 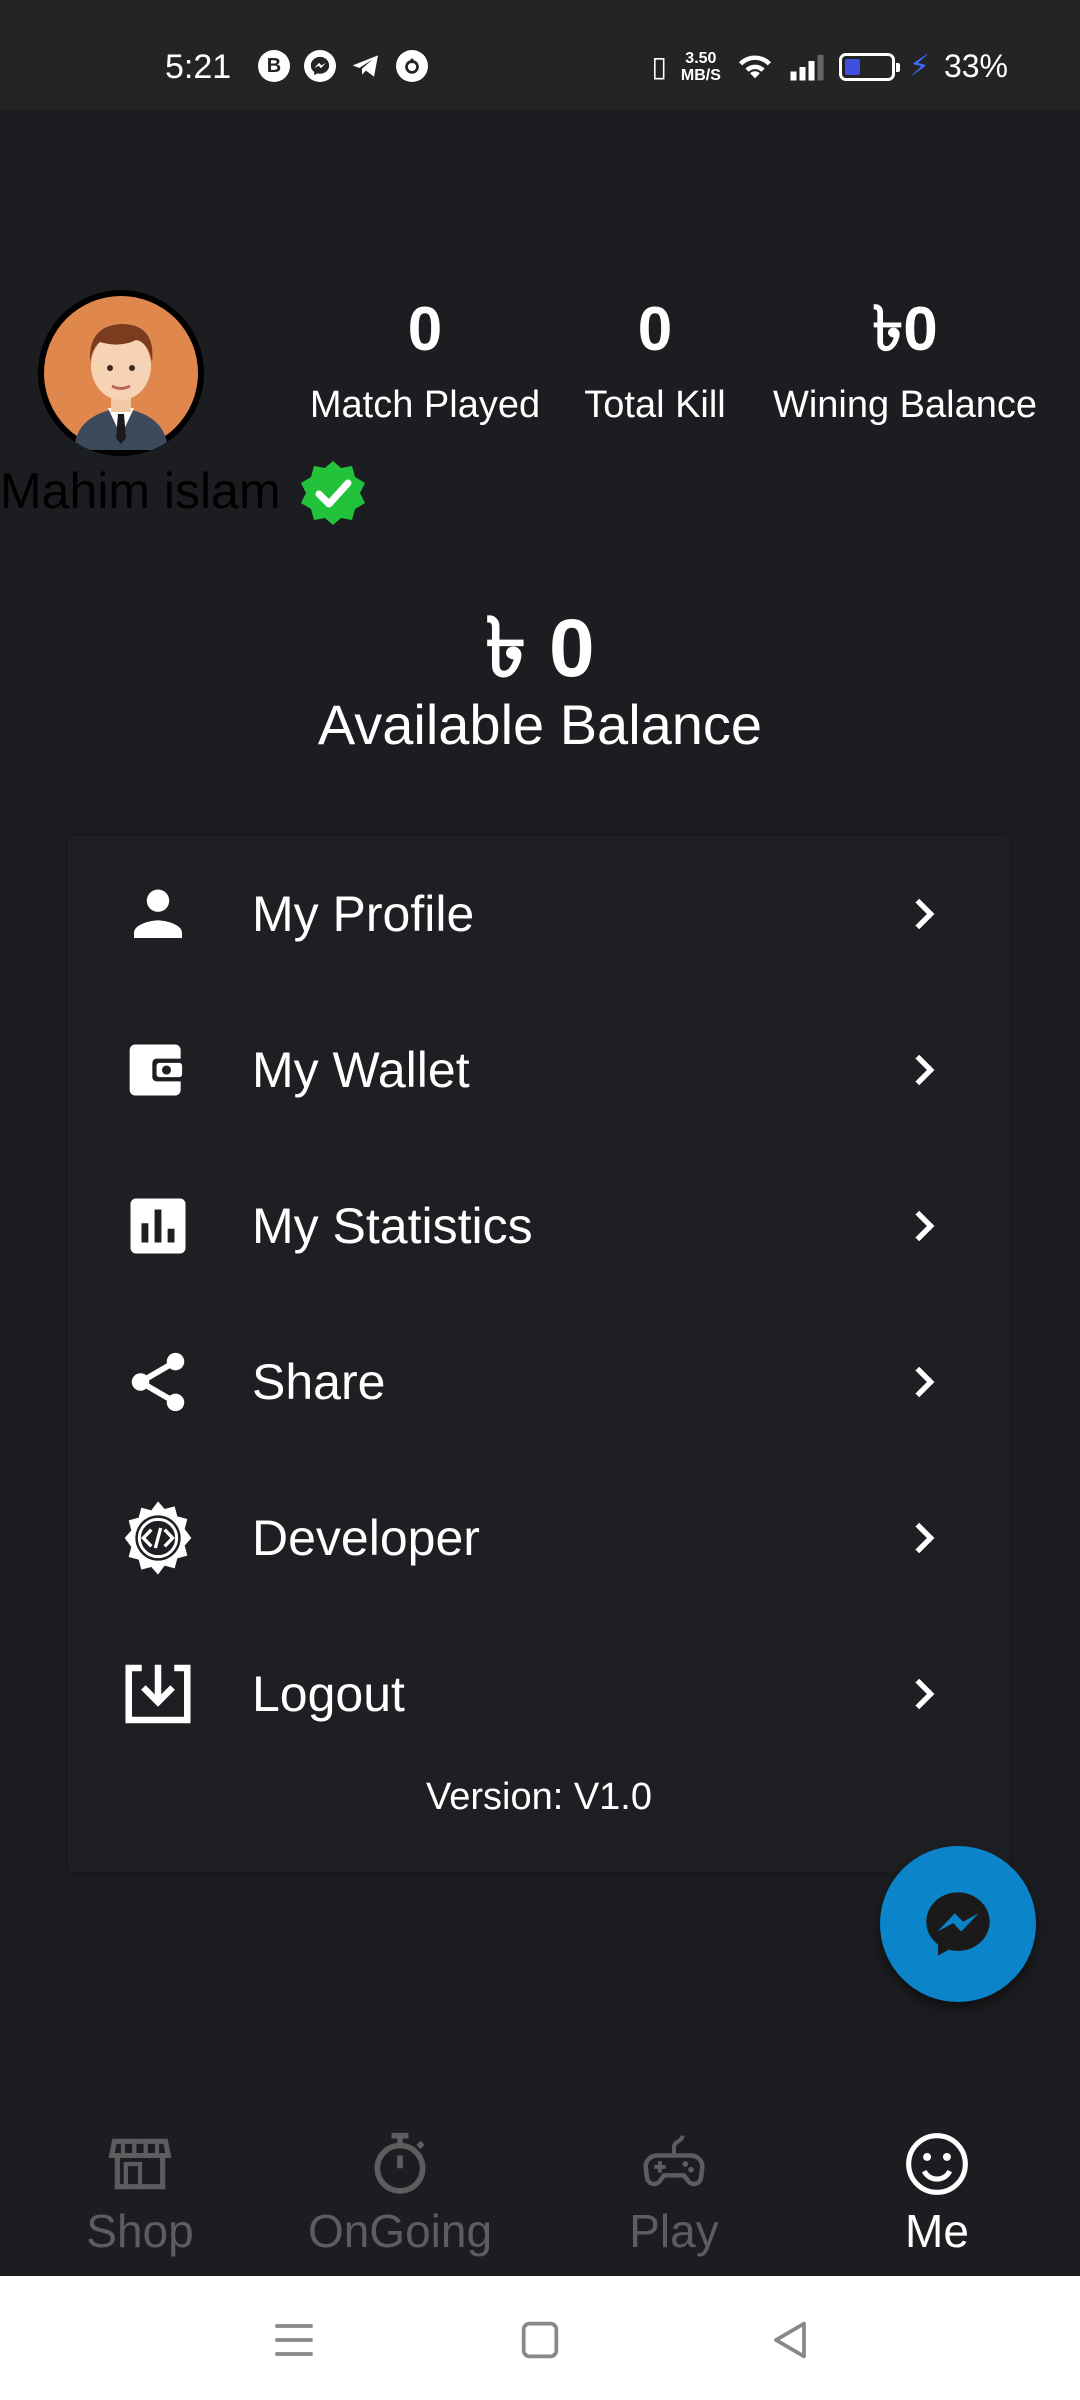 What do you see at coordinates (539, 1797) in the screenshot?
I see `version-text: Version: V1.0` at bounding box center [539, 1797].